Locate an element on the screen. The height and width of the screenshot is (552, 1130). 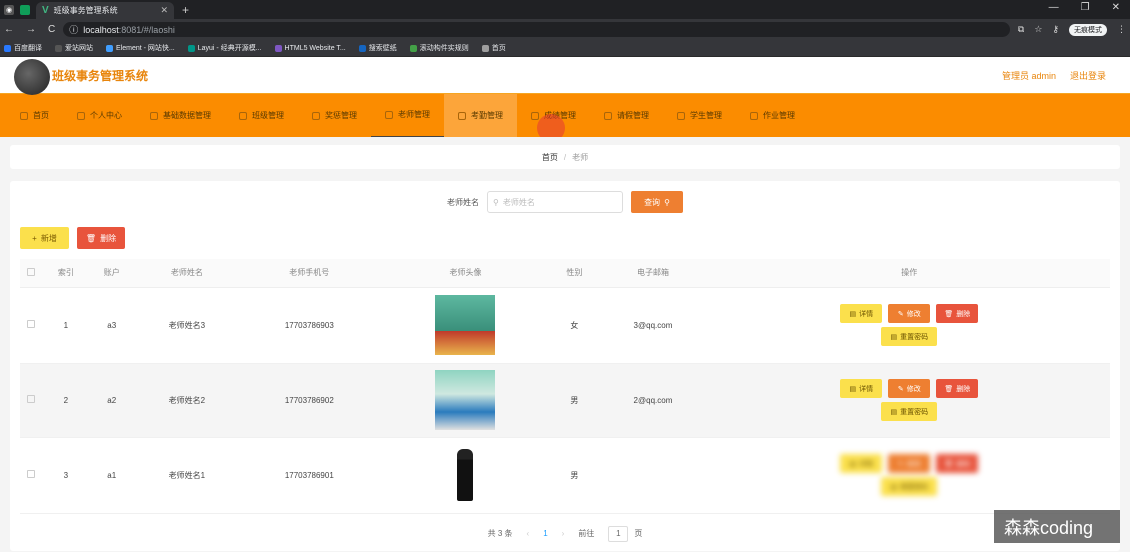
bookmark-item: 滚动构件实规则 is located at coordinates (439, 48).